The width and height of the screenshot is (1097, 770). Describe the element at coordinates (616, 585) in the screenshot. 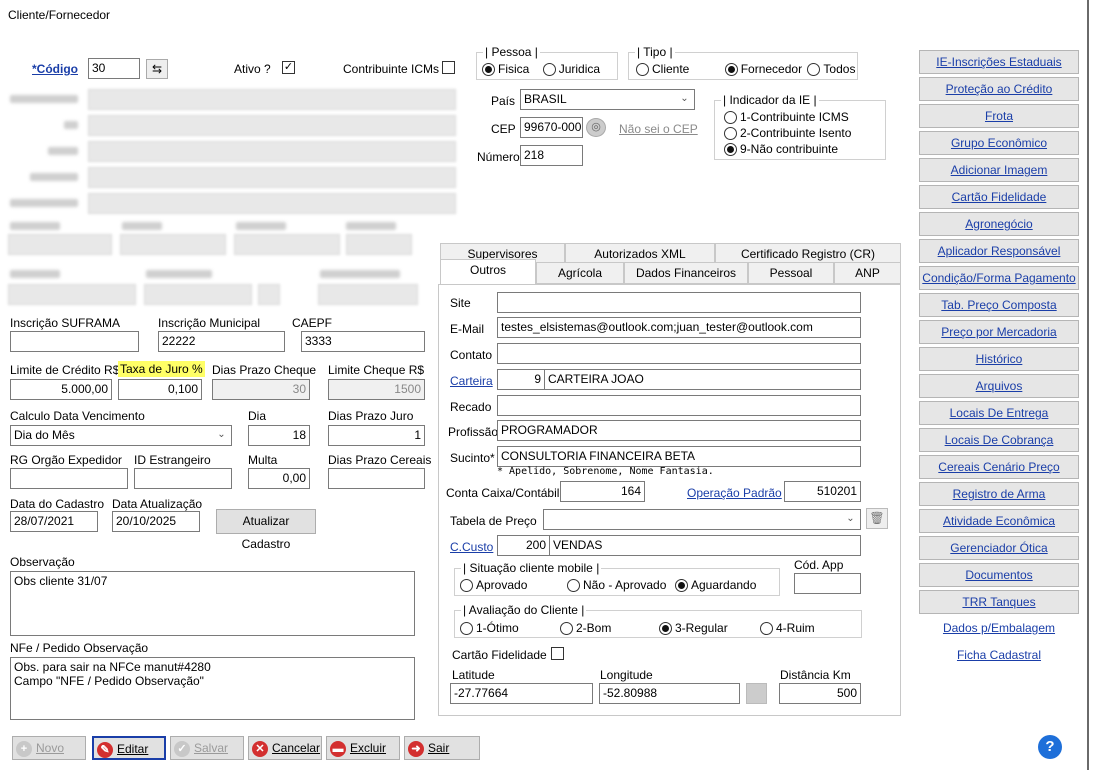

I see `situacao-nao-aprovado: Não - Aprovado` at that location.